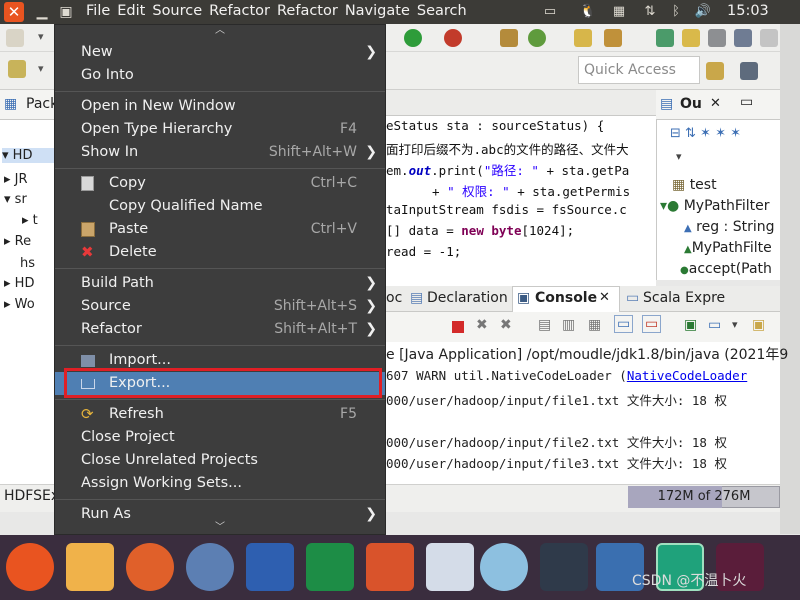  I want to click on menu-file: File, so click(101, 11).